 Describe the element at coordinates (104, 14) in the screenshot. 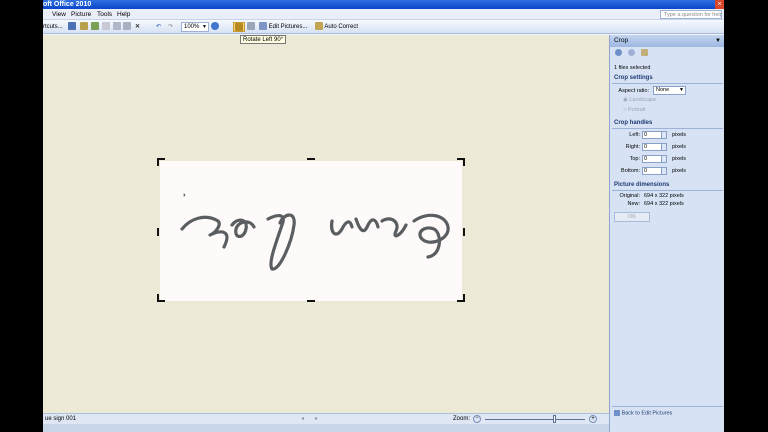

I see `menu-tools: Tools` at that location.